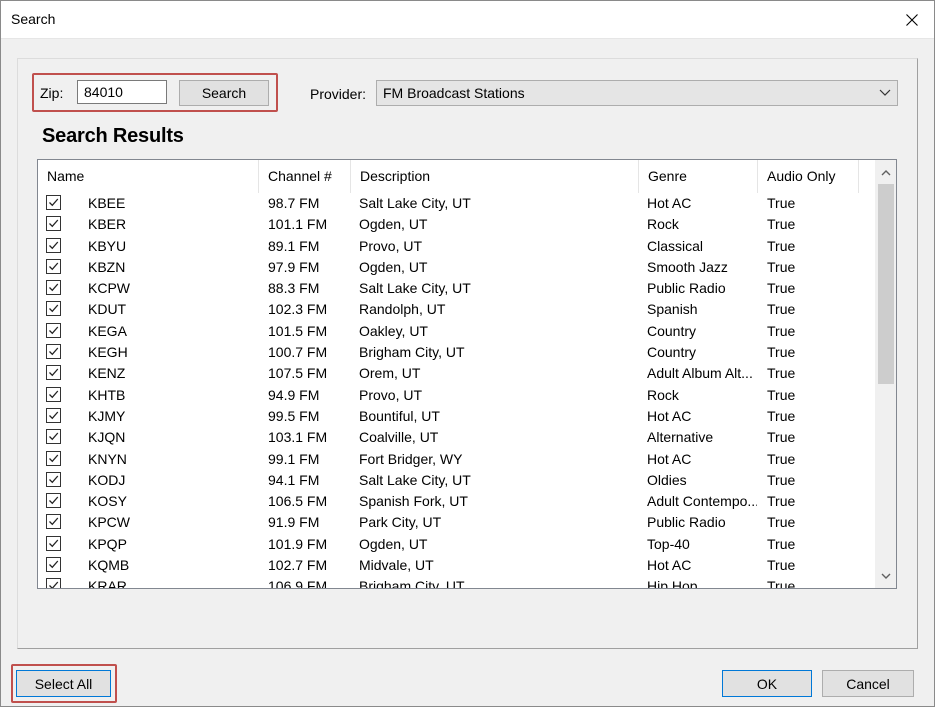 The width and height of the screenshot is (935, 707). Describe the element at coordinates (400, 522) in the screenshot. I see `cell-description: Park City, UT` at that location.